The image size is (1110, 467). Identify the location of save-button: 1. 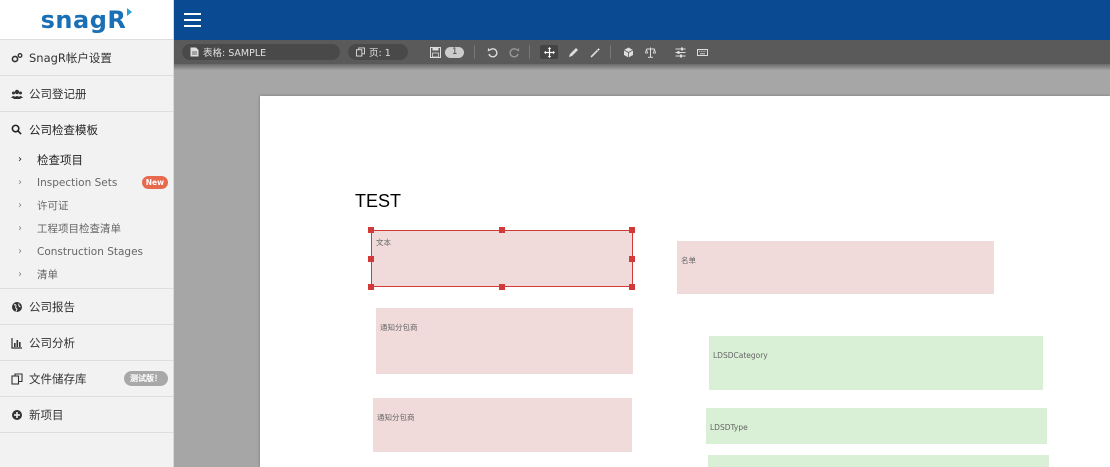
(446, 52).